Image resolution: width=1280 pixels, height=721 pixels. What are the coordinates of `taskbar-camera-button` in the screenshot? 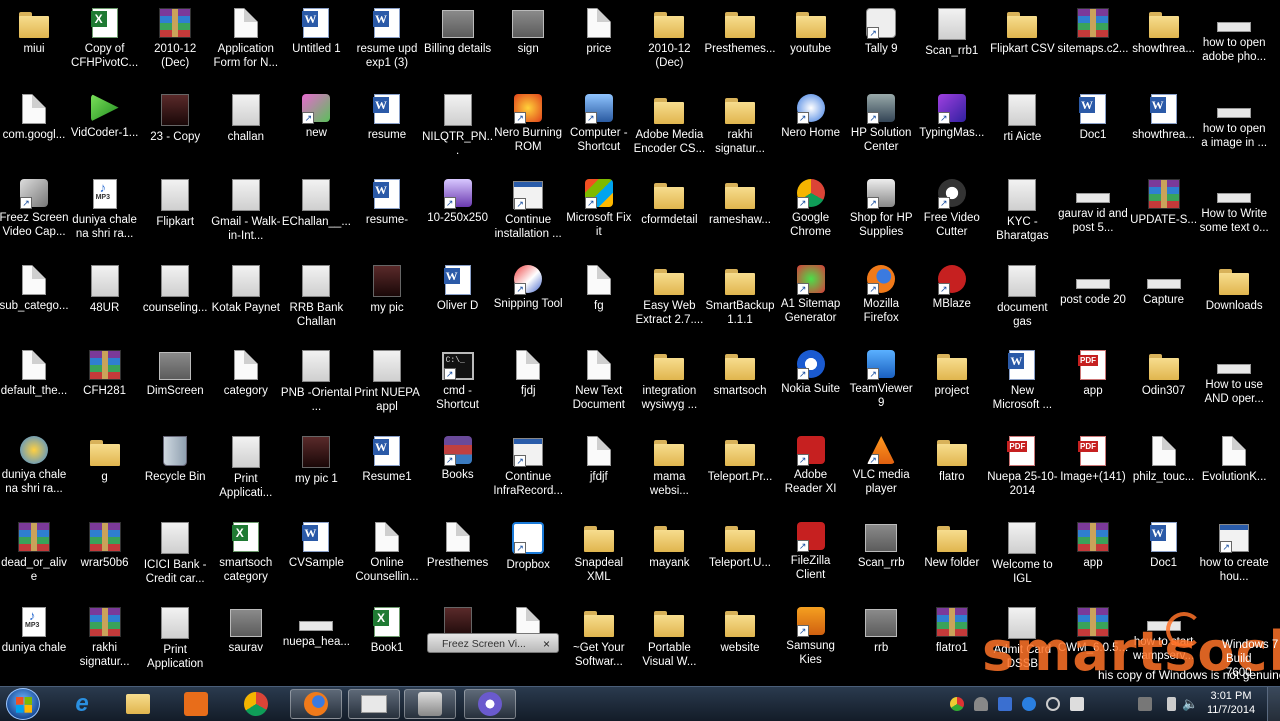 It's located at (430, 704).